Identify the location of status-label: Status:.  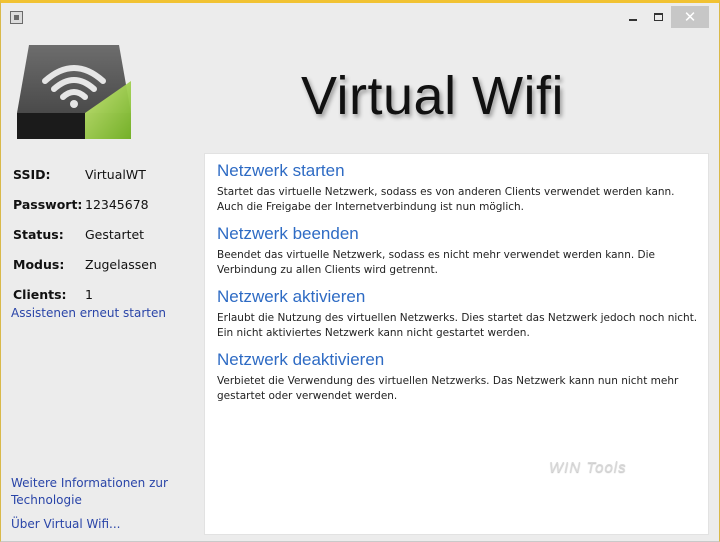
(38, 234).